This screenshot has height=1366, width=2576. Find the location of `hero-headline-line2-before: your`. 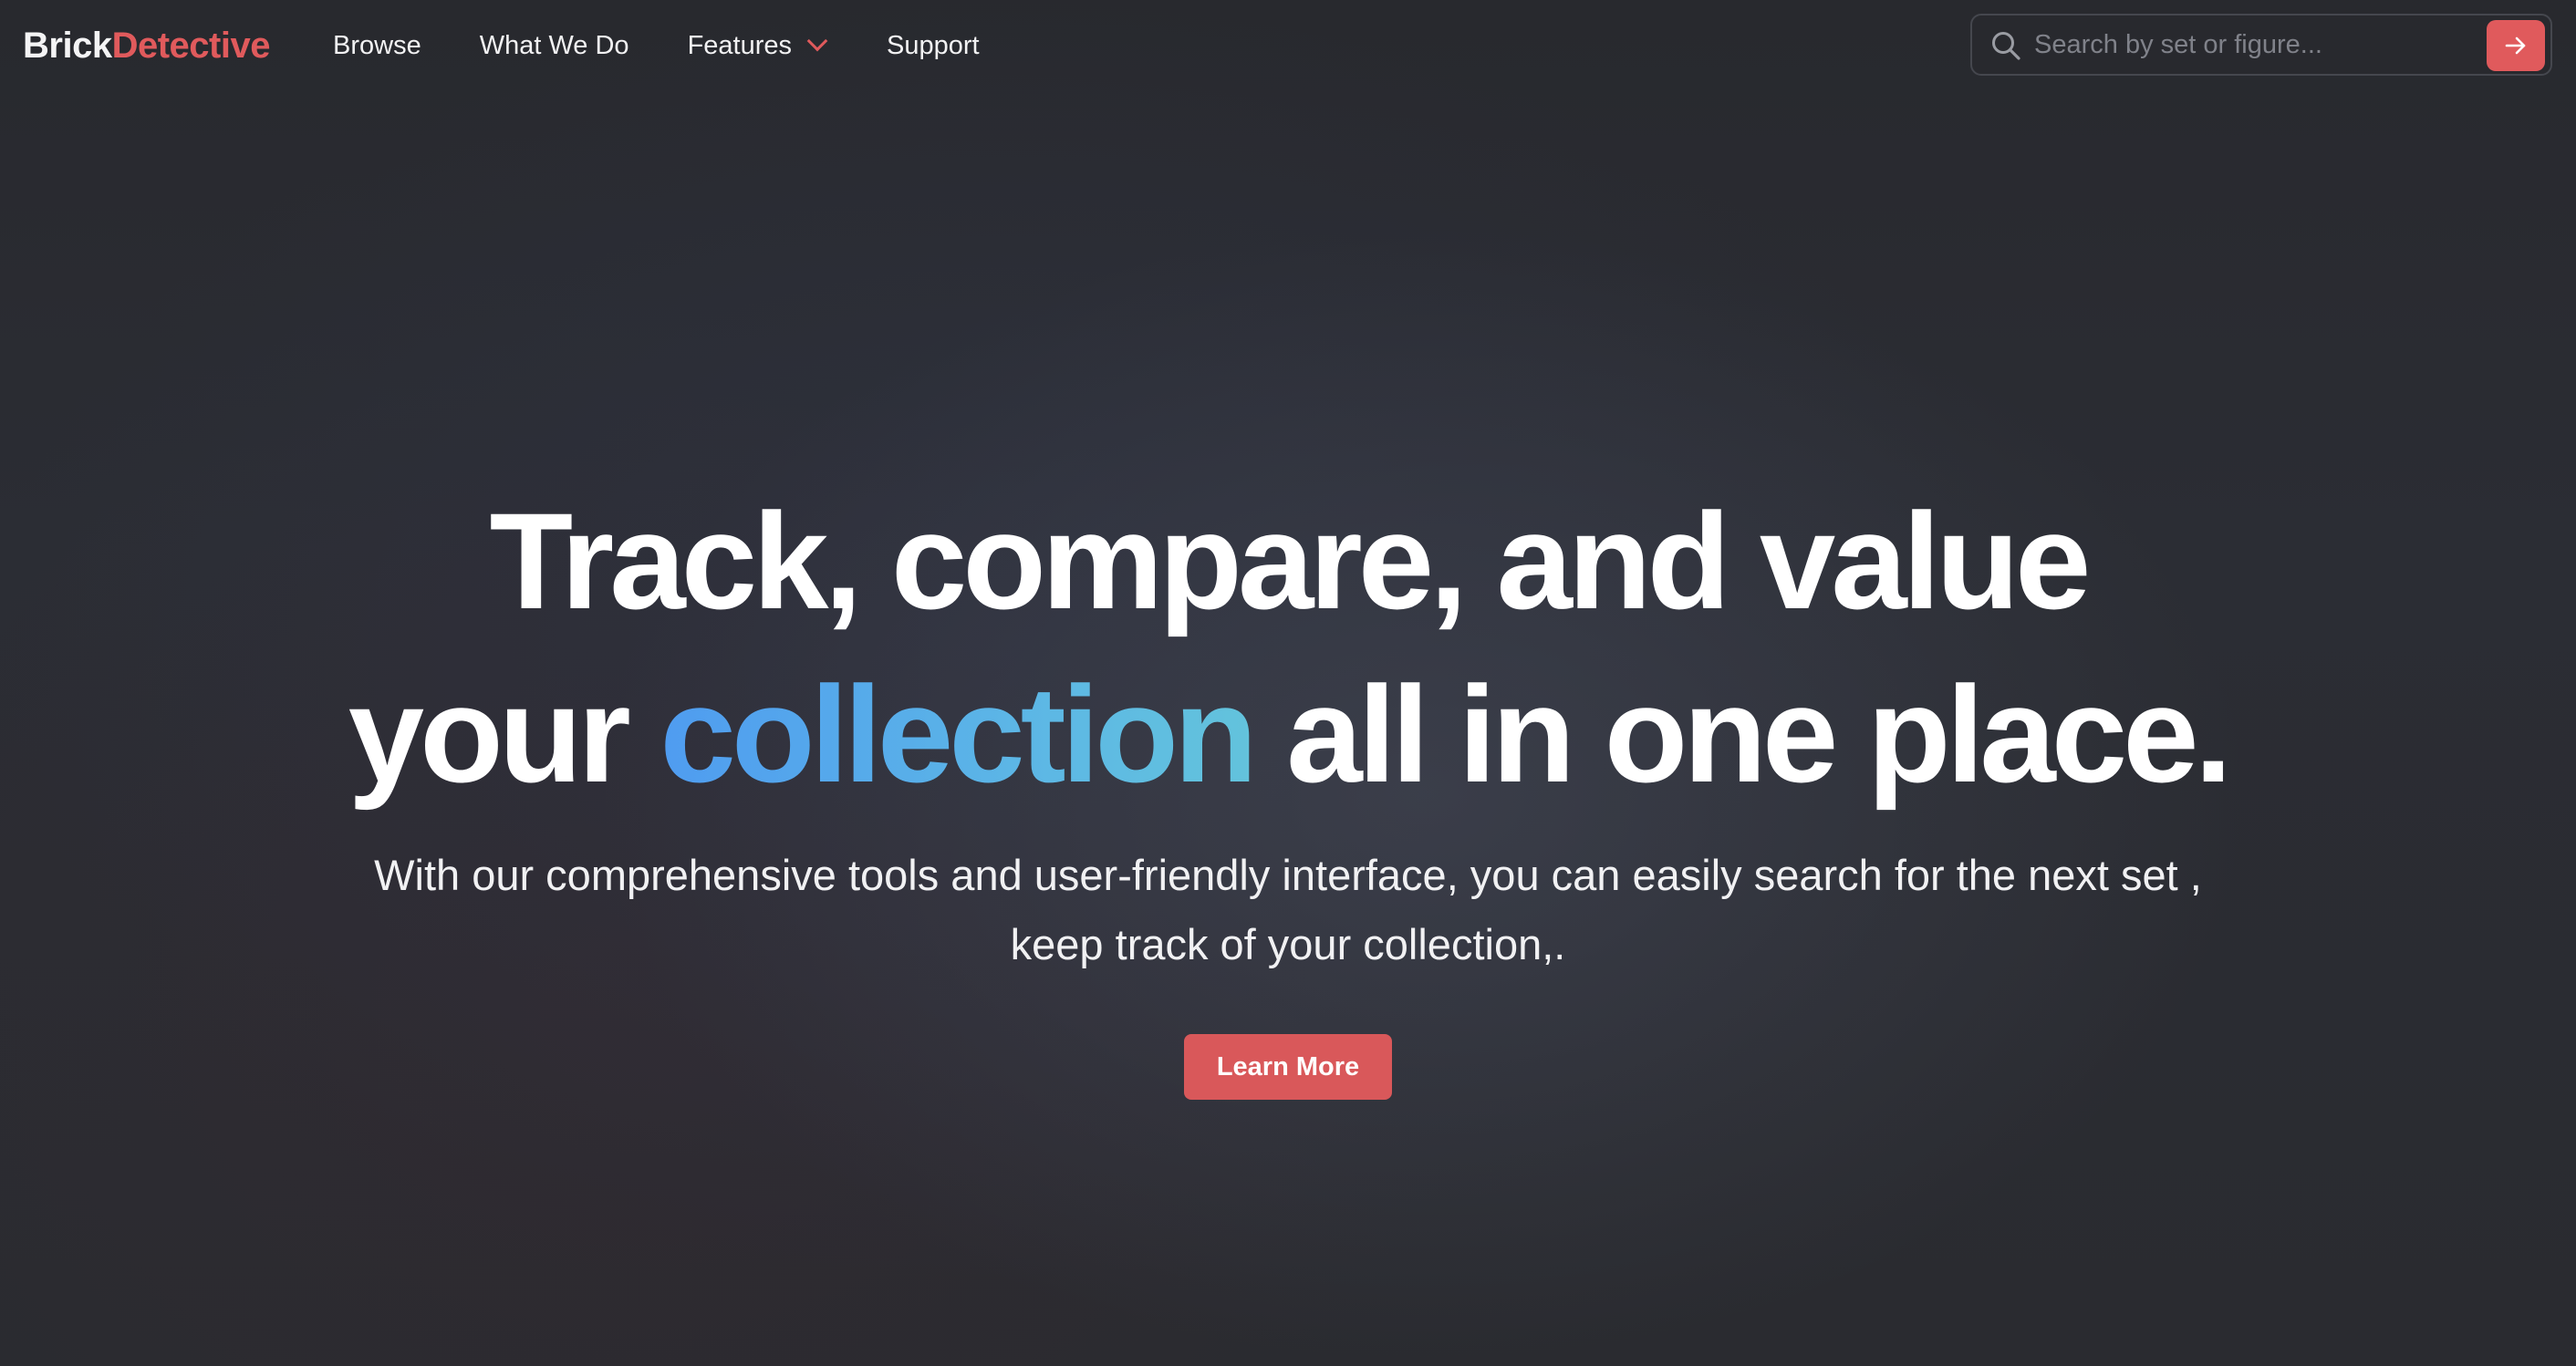

hero-headline-line2-before: your is located at coordinates (504, 734).